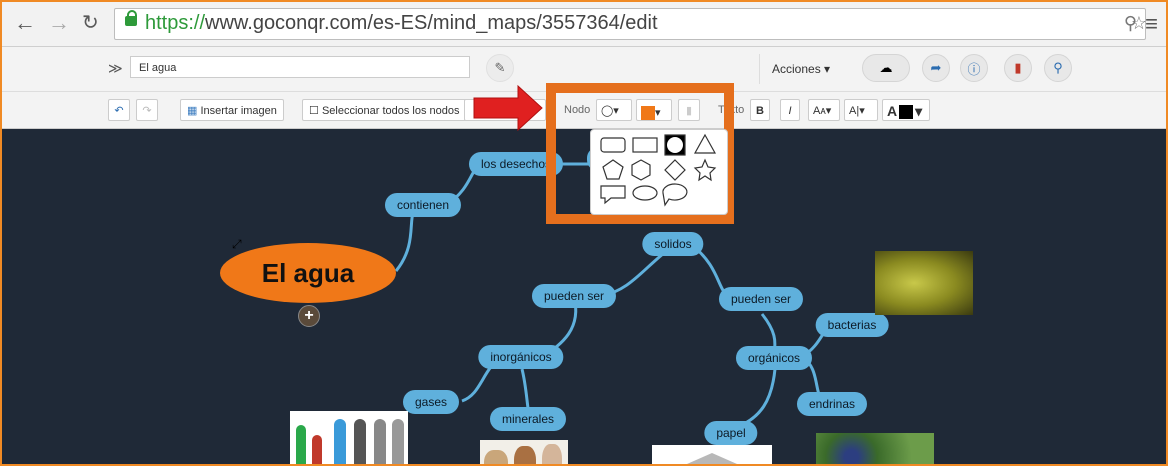  What do you see at coordinates (131, 18) in the screenshot?
I see `lock-icon` at bounding box center [131, 18].